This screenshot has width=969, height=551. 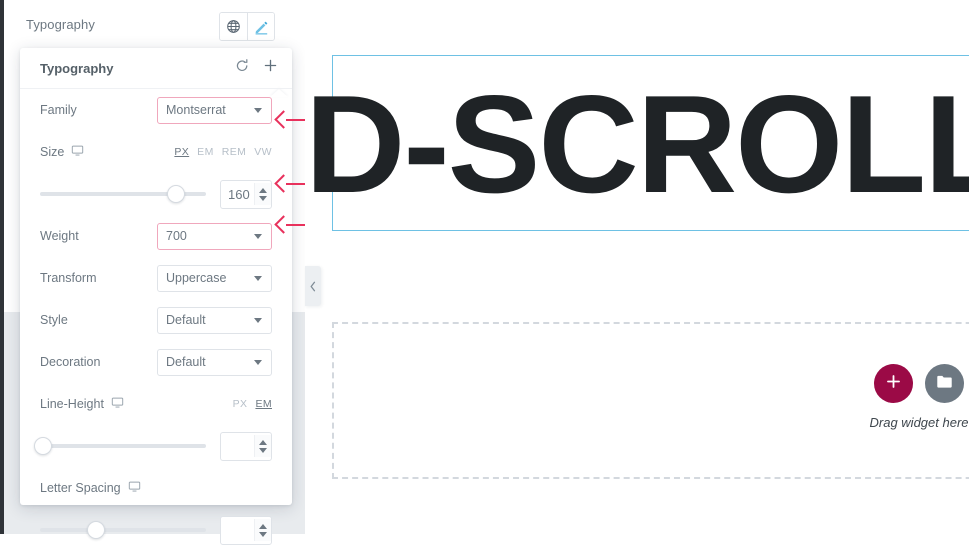 I want to click on add-style-button, so click(x=270, y=67).